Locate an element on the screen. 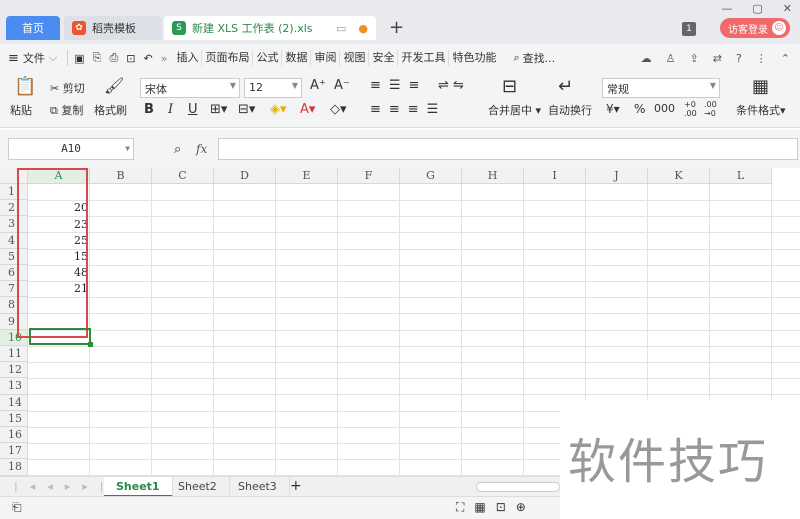 The height and width of the screenshot is (519, 800). sync-icon: ⇄ is located at coordinates (717, 58).